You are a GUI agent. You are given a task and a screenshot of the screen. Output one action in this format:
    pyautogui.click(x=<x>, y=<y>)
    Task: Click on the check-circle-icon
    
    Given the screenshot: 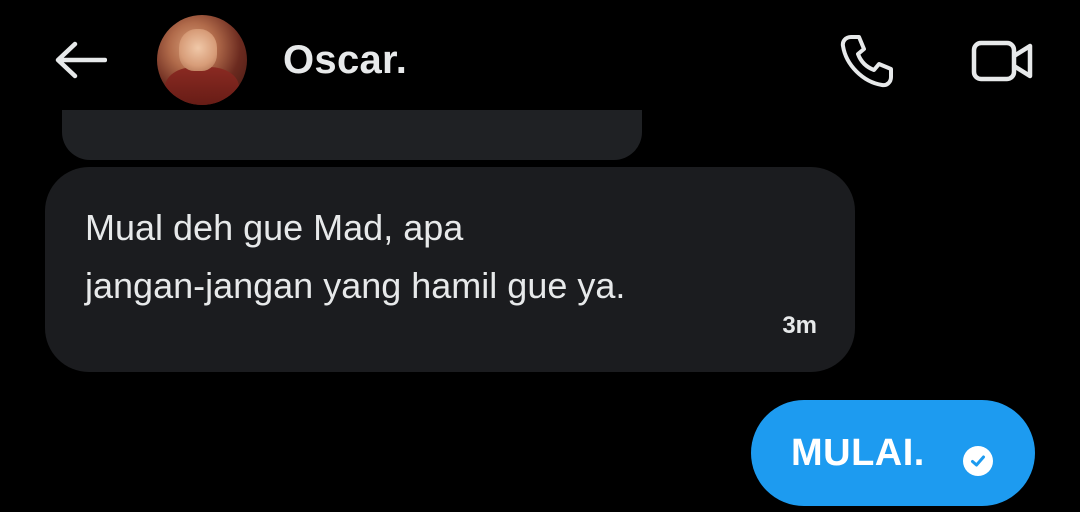 What is the action you would take?
    pyautogui.click(x=978, y=461)
    